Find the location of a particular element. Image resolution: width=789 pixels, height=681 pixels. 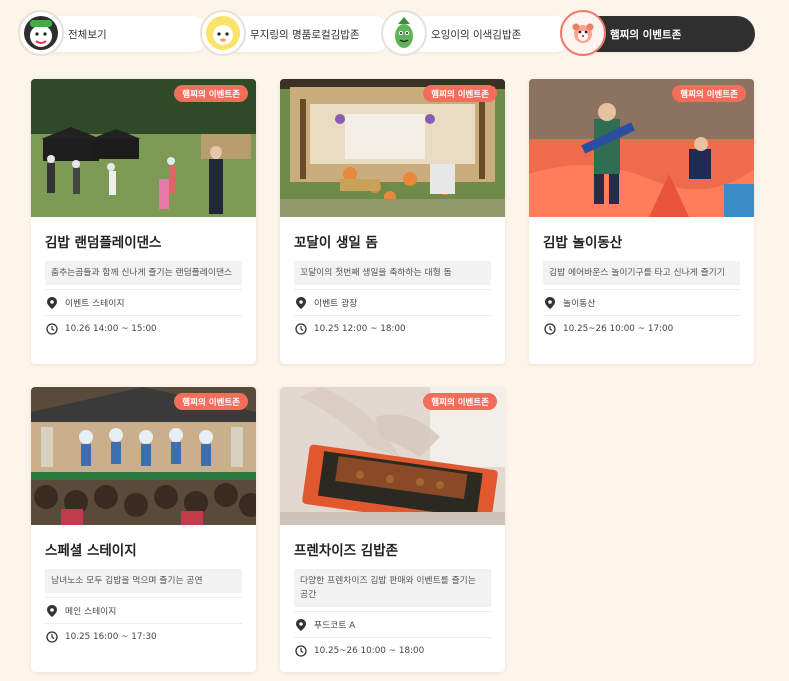

event-location: 이벤트 스테이지 is located at coordinates (143, 302).